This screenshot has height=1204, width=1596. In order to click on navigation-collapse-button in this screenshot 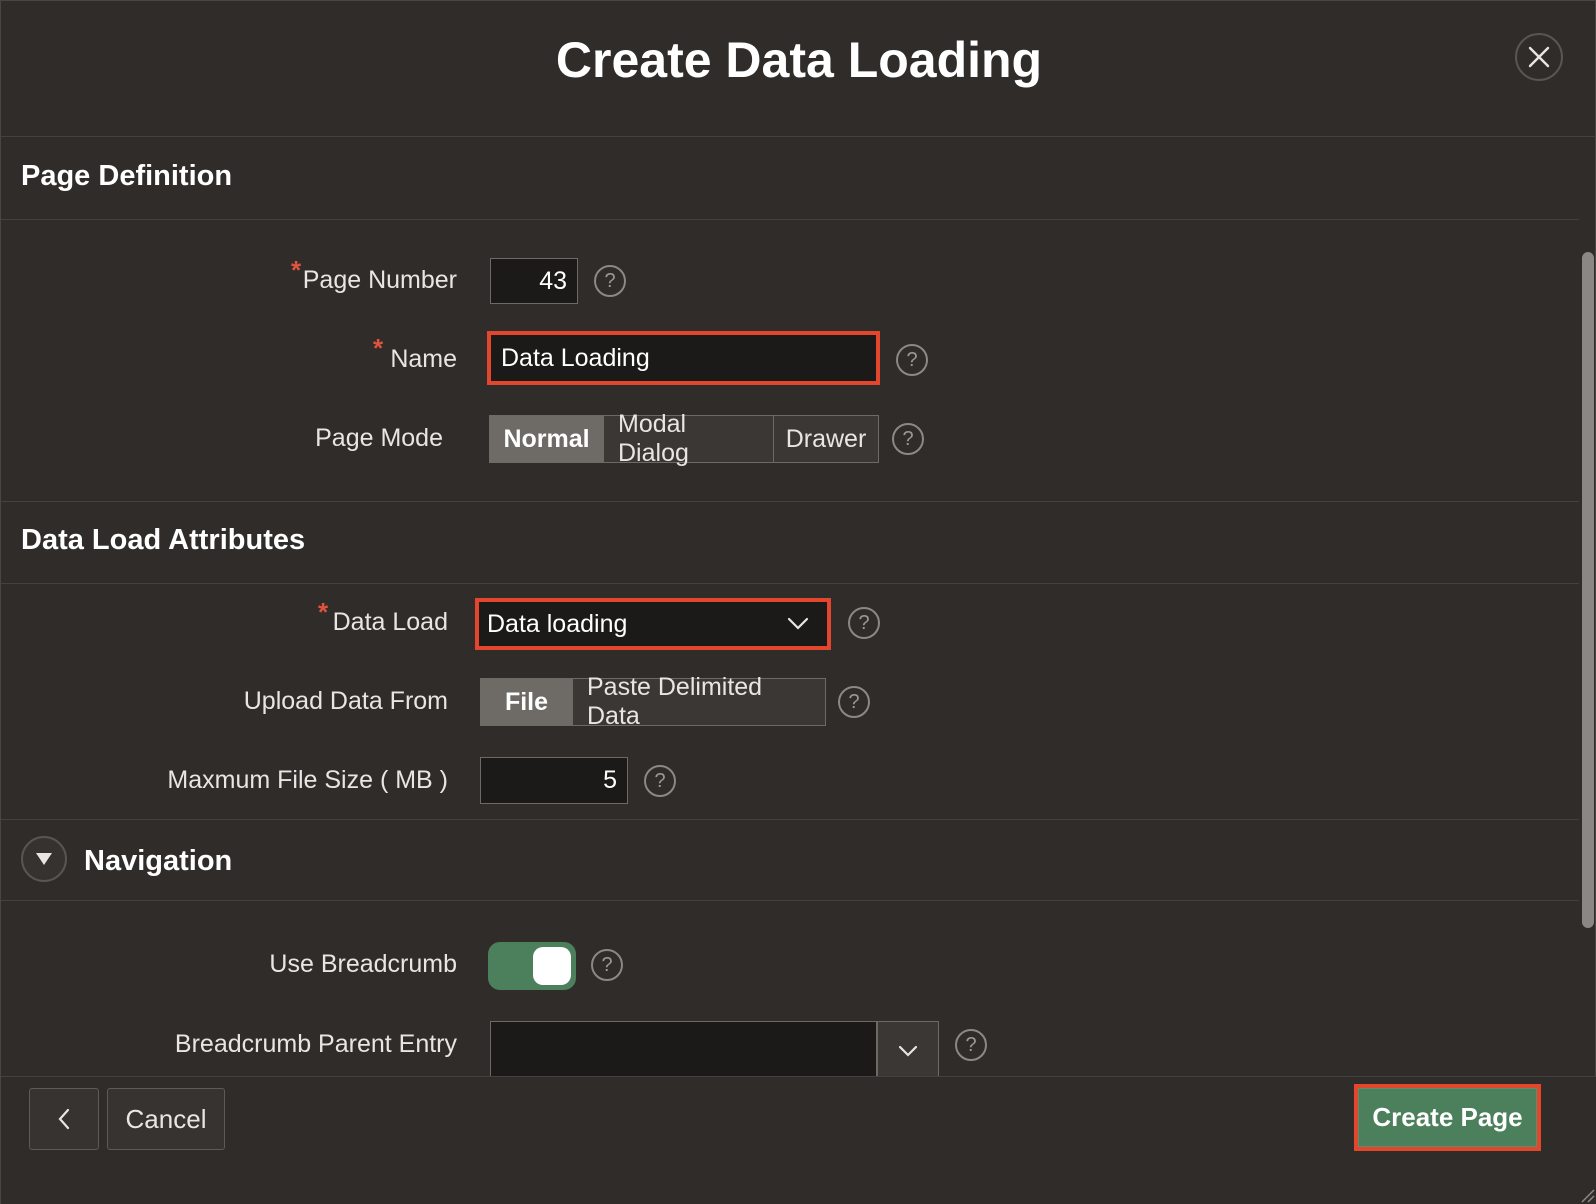, I will do `click(44, 859)`.